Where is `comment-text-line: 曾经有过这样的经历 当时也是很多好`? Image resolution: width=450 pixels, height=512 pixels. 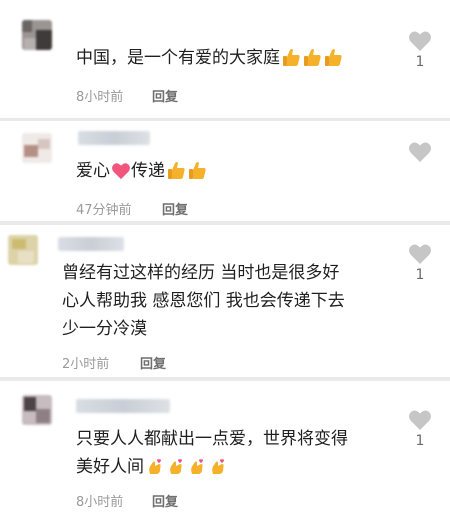
comment-text-line: 曾经有过这样的经历 当时也是很多好 is located at coordinates (201, 273).